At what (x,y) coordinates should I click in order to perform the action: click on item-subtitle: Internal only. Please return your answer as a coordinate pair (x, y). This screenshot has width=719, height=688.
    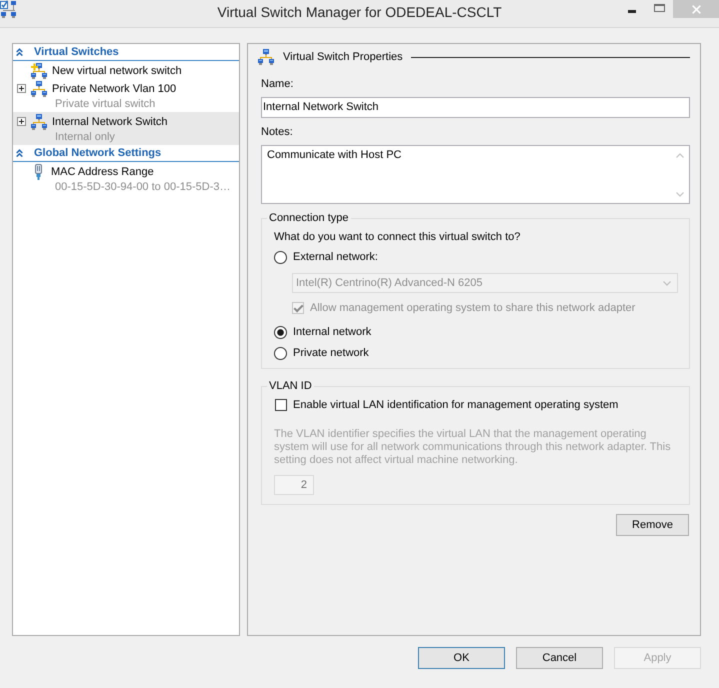
    Looking at the image, I should click on (85, 137).